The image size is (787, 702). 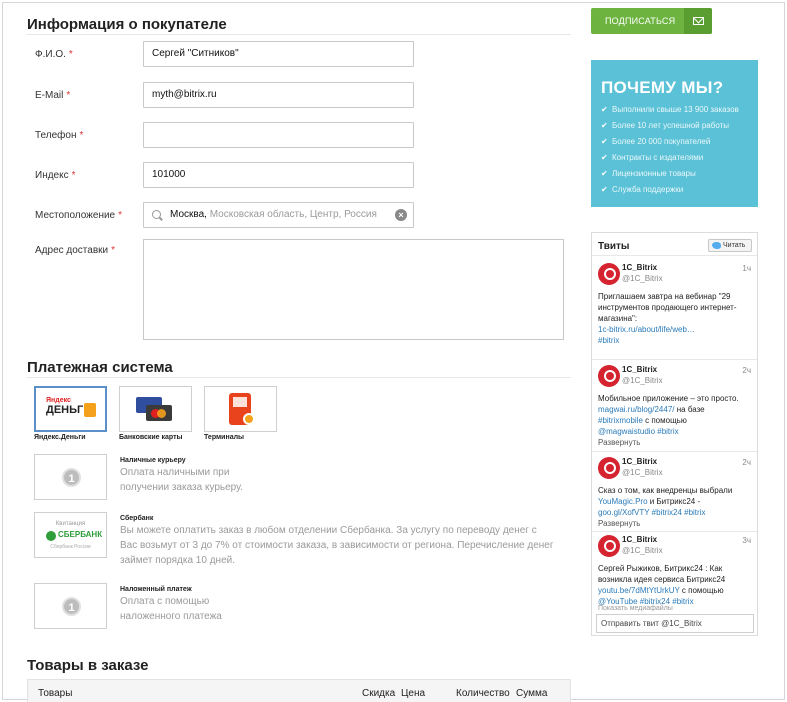 I want to click on index-input: 101000, so click(x=278, y=175).